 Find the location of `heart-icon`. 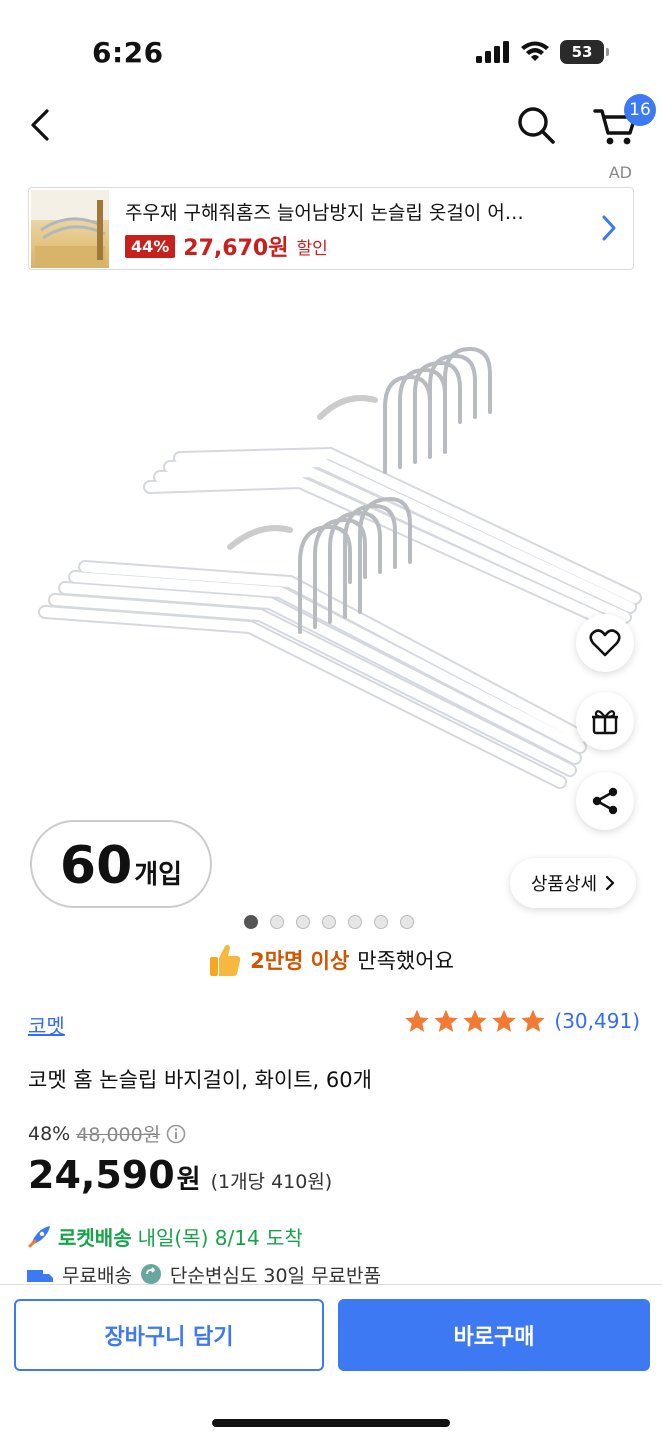

heart-icon is located at coordinates (605, 643).